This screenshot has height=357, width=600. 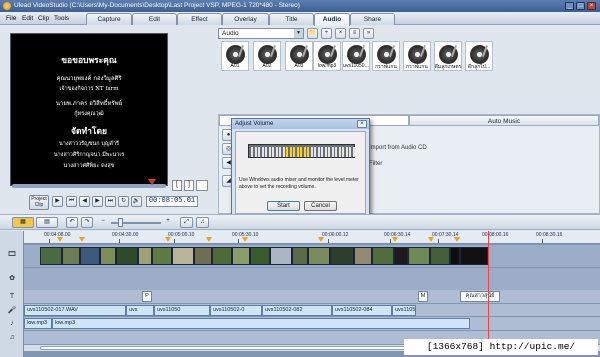 I want to click on previous-frame-button: ◀, so click(x=84, y=201).